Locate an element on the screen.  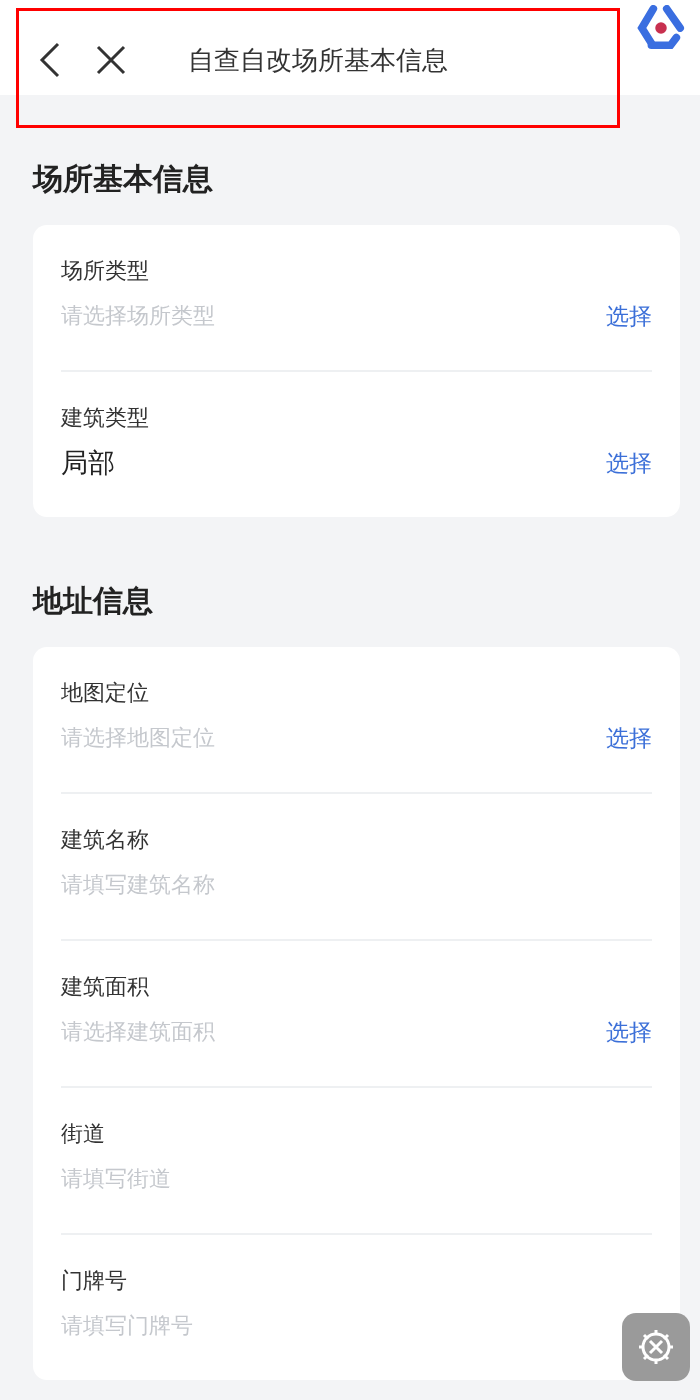
section-title: 场所基本信息 is located at coordinates (123, 179).